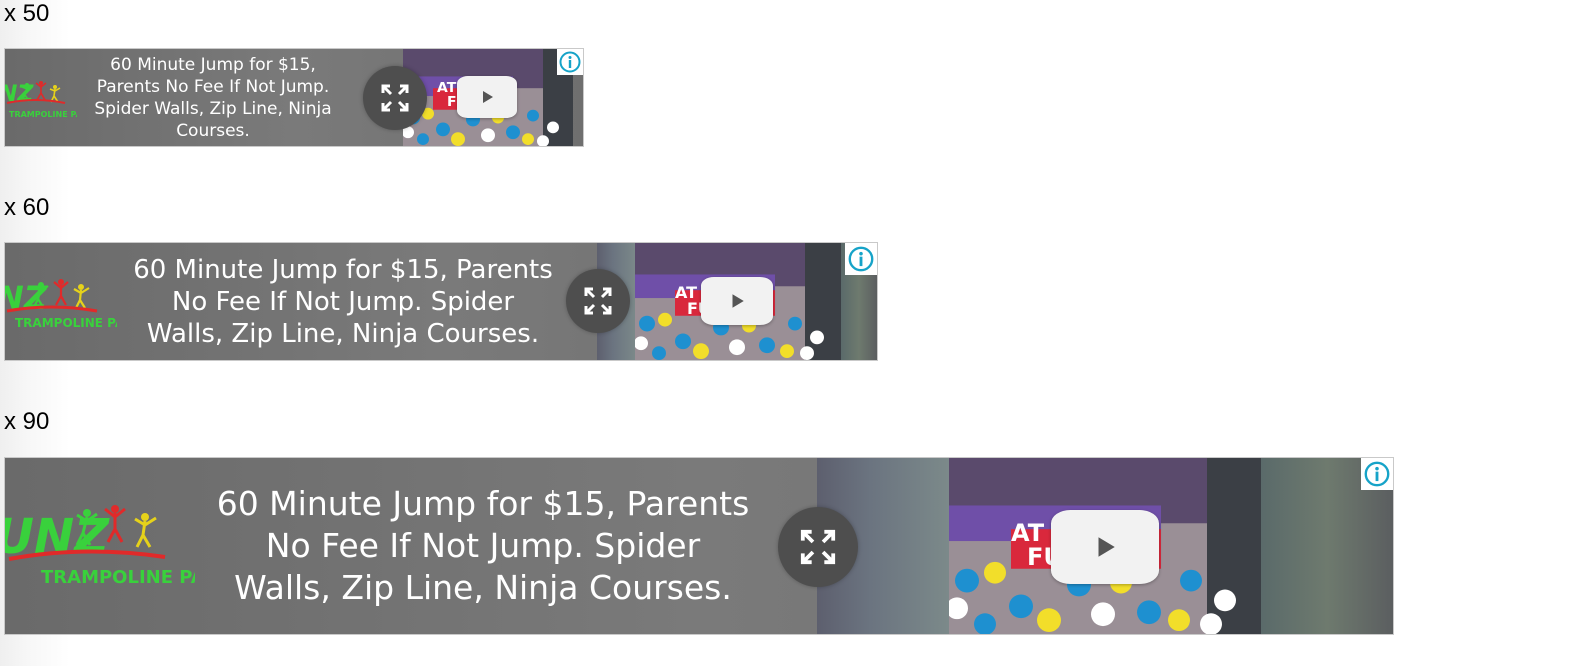  What do you see at coordinates (27, 207) in the screenshot?
I see `ad-size-label: x 60` at bounding box center [27, 207].